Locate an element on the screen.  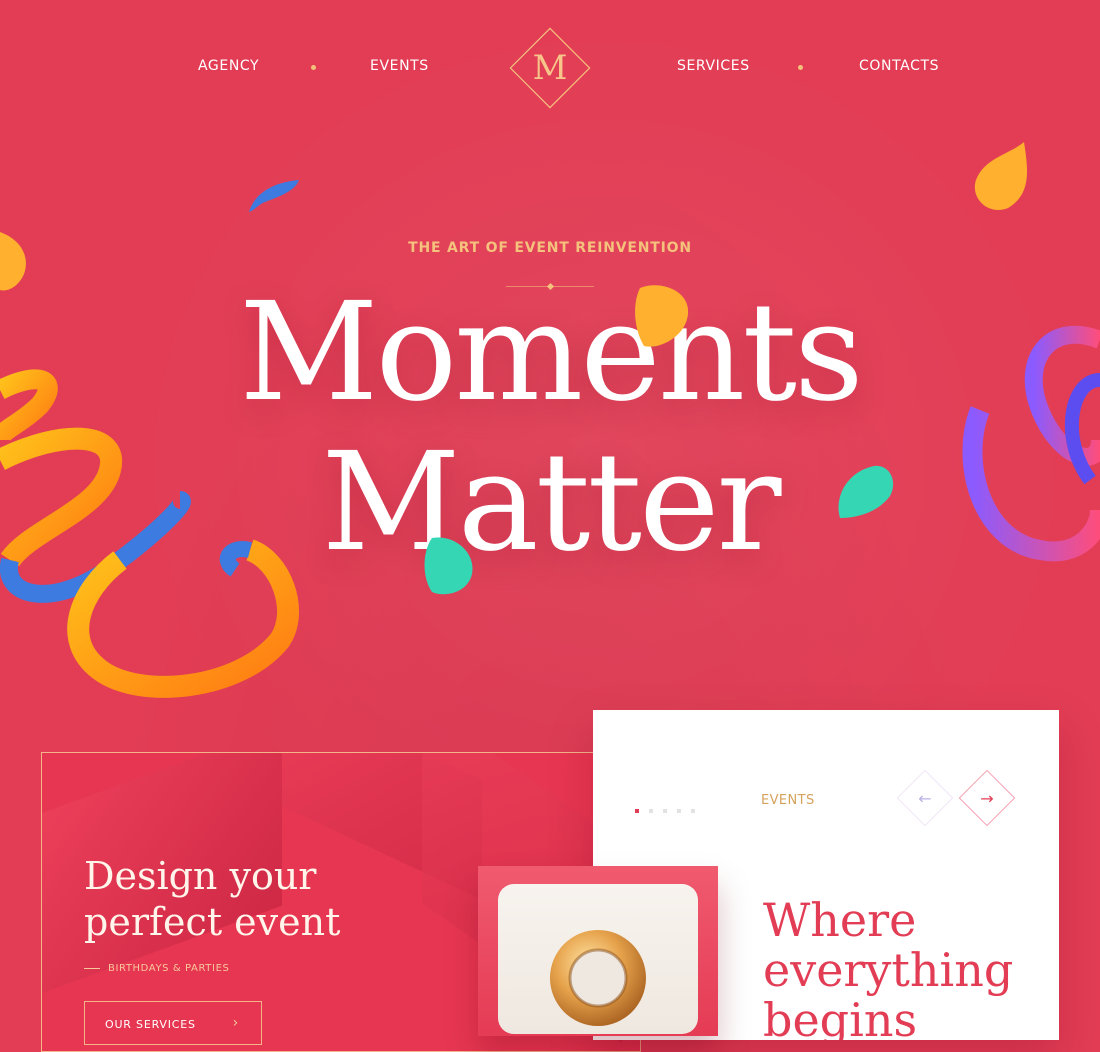
confetti-orange-drop is located at coordinates (1001, 176).